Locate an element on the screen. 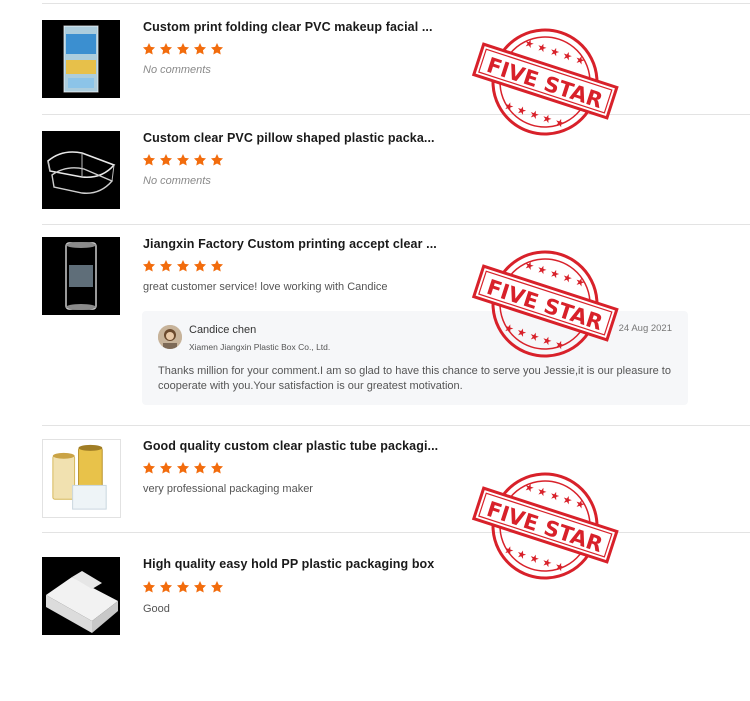  pillow-box-product-image is located at coordinates (81, 170).